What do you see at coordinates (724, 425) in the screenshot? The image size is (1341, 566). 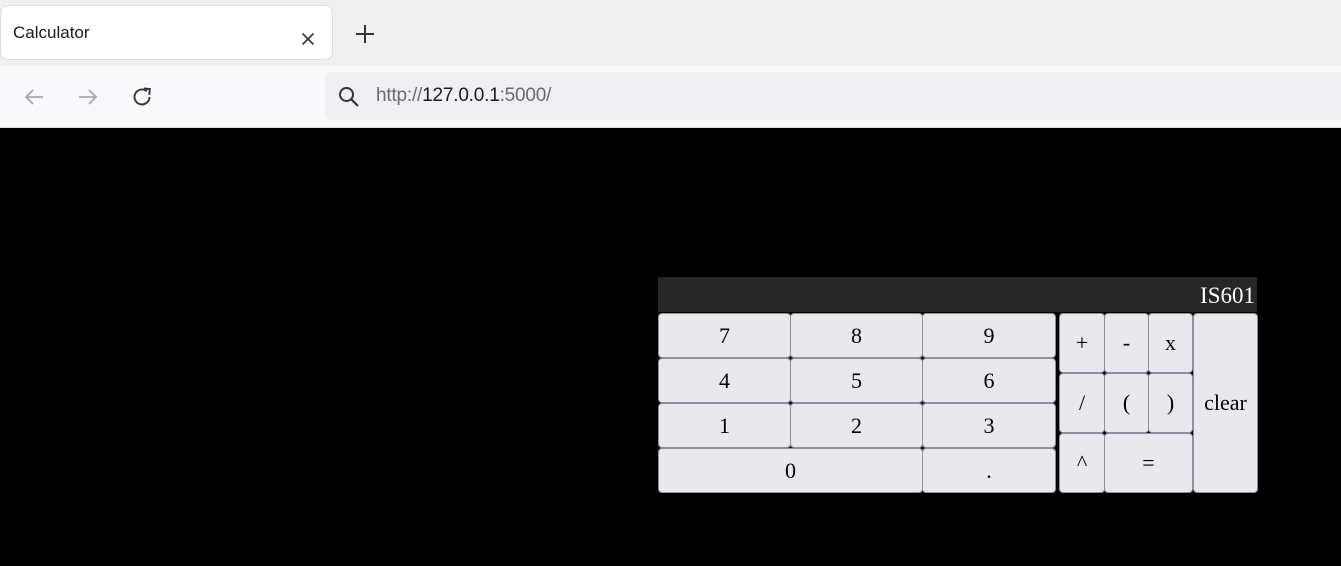 I see `key-1: 1` at bounding box center [724, 425].